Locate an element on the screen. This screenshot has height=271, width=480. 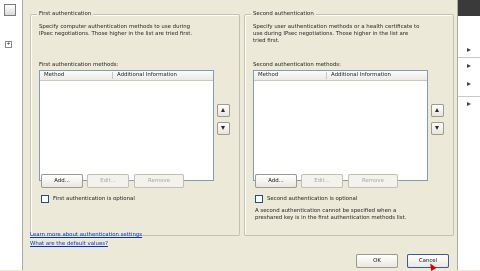
background-title-bar is located at coordinates (469, 8).